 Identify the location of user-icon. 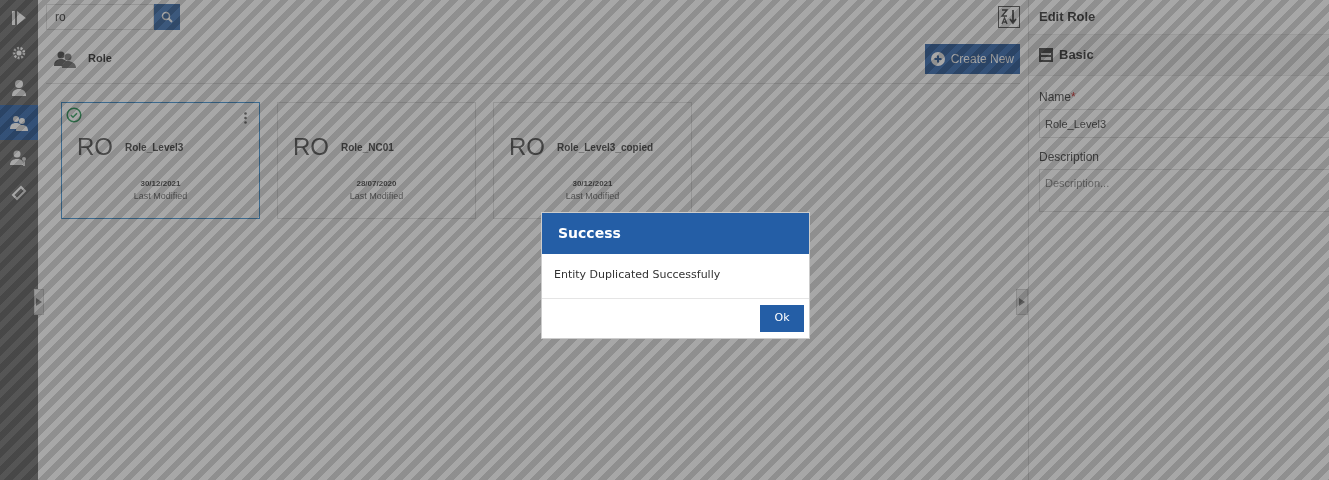
(19, 87).